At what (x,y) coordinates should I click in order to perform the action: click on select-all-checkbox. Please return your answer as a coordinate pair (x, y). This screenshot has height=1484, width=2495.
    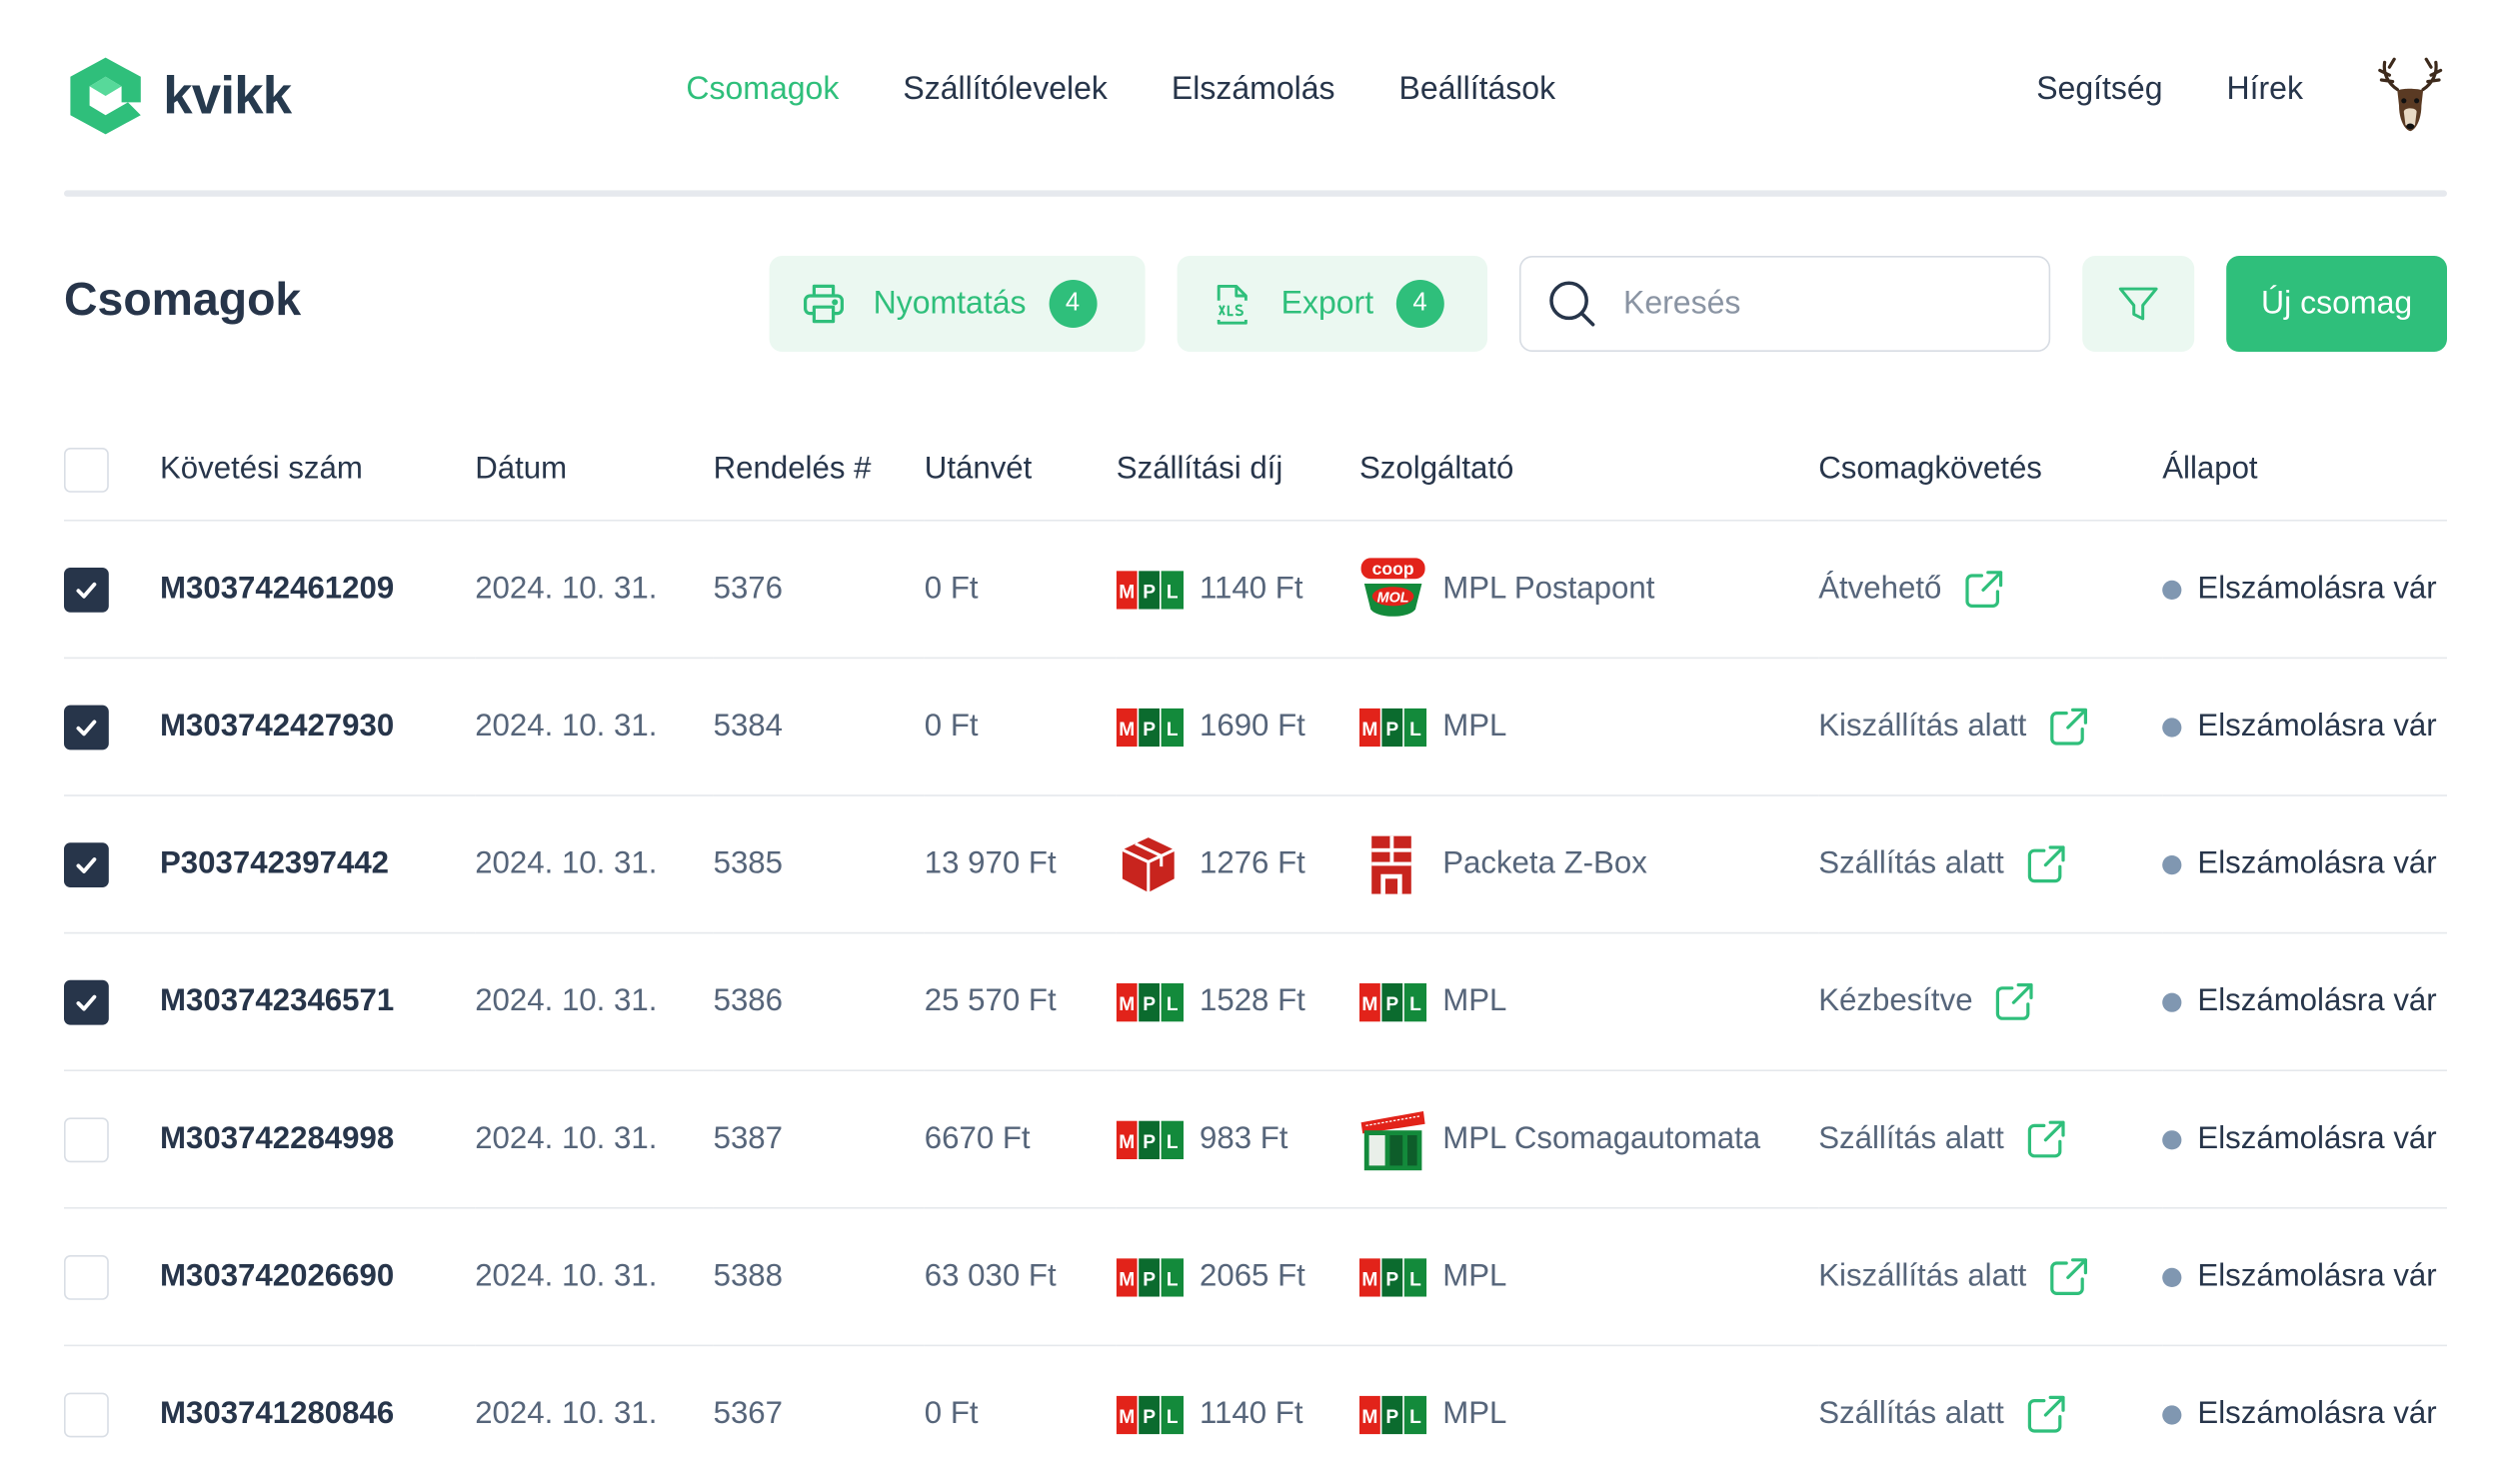
    Looking at the image, I should click on (86, 469).